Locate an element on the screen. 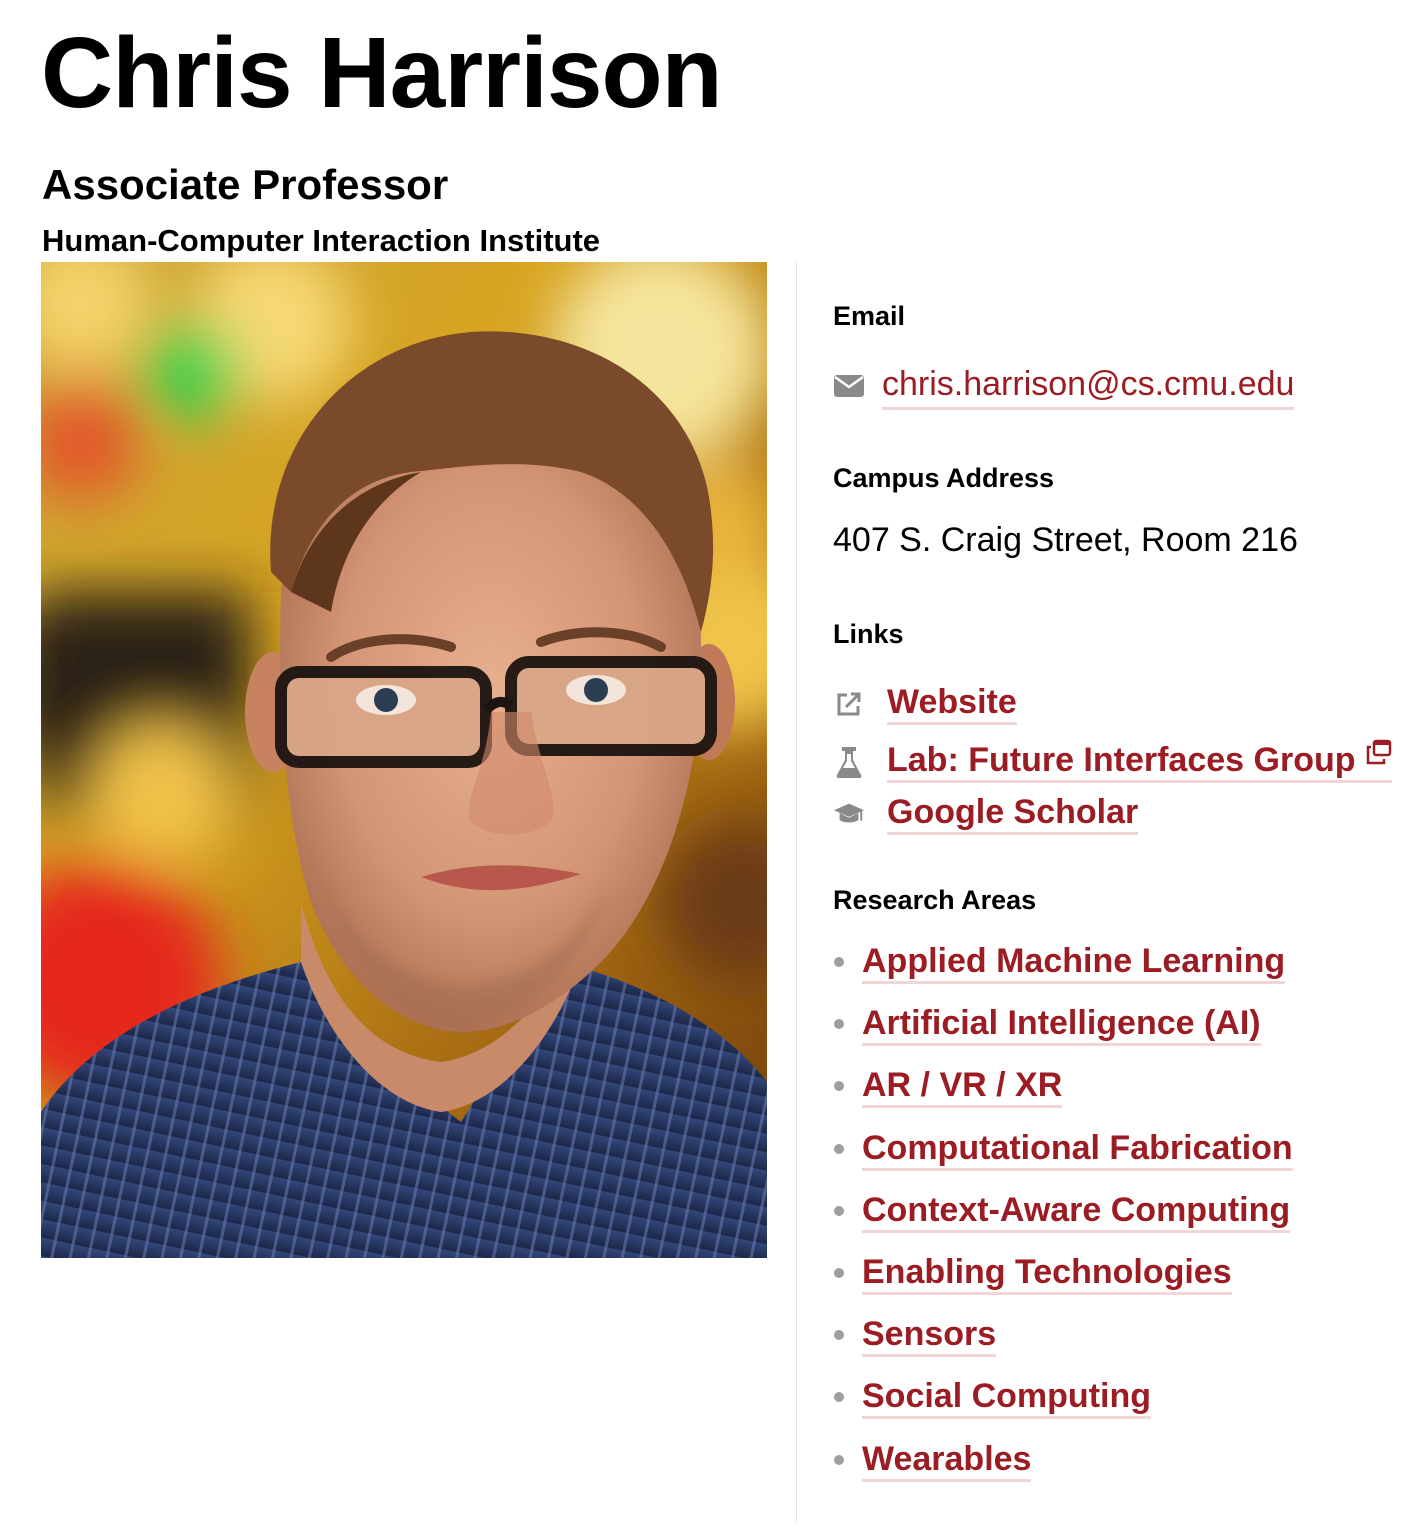 This screenshot has width=1416, height=1536. lab-link-label: Lab: Future Interfaces Group is located at coordinates (1121, 760).